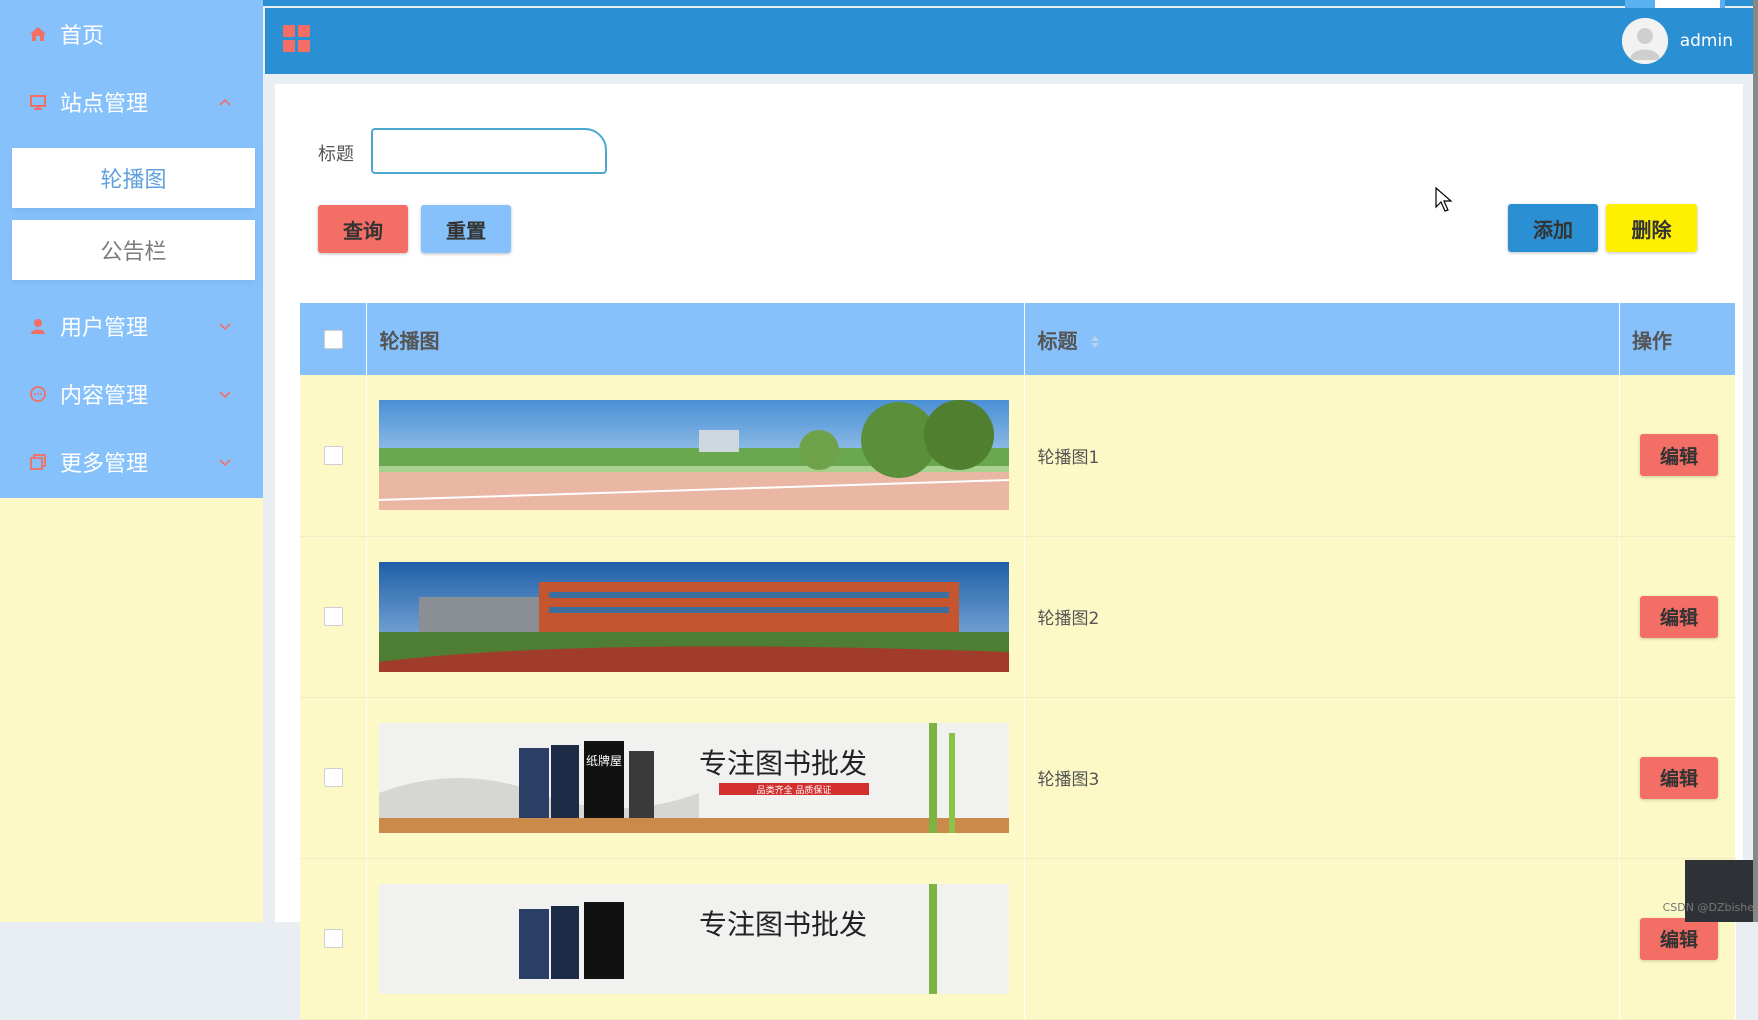 The image size is (1758, 1020). Describe the element at coordinates (38, 102) in the screenshot. I see `monitor-icon` at that location.